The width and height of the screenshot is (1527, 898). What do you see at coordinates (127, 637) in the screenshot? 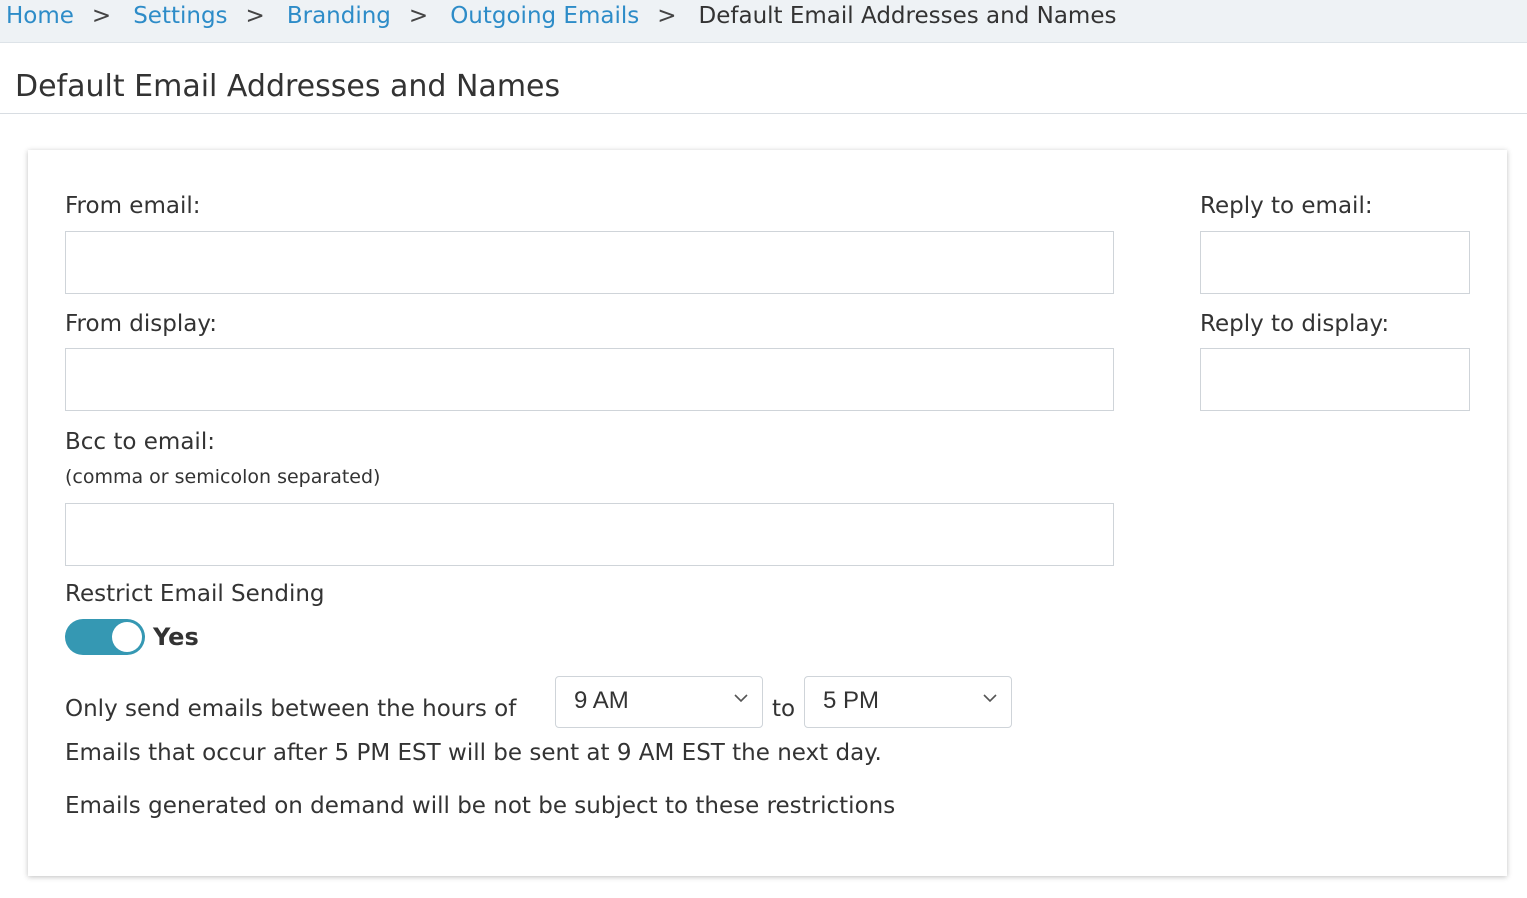
I see `toggle-knob` at bounding box center [127, 637].